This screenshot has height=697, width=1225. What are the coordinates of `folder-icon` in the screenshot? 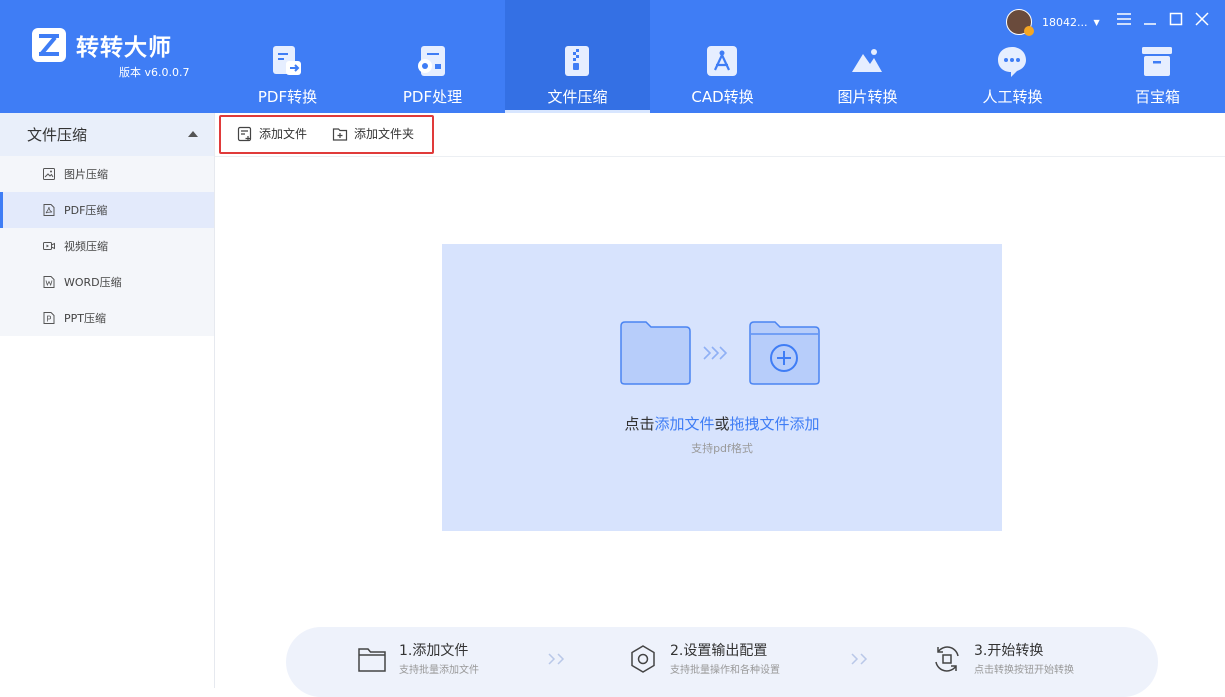 It's located at (372, 660).